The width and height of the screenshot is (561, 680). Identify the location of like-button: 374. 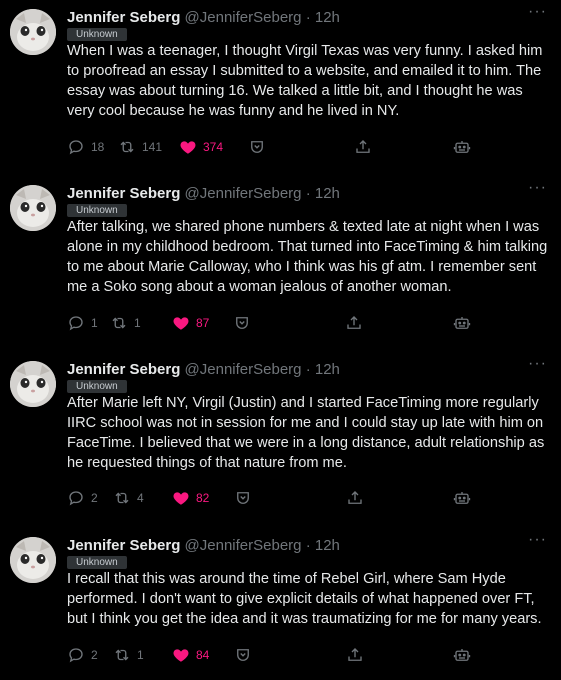
(201, 147).